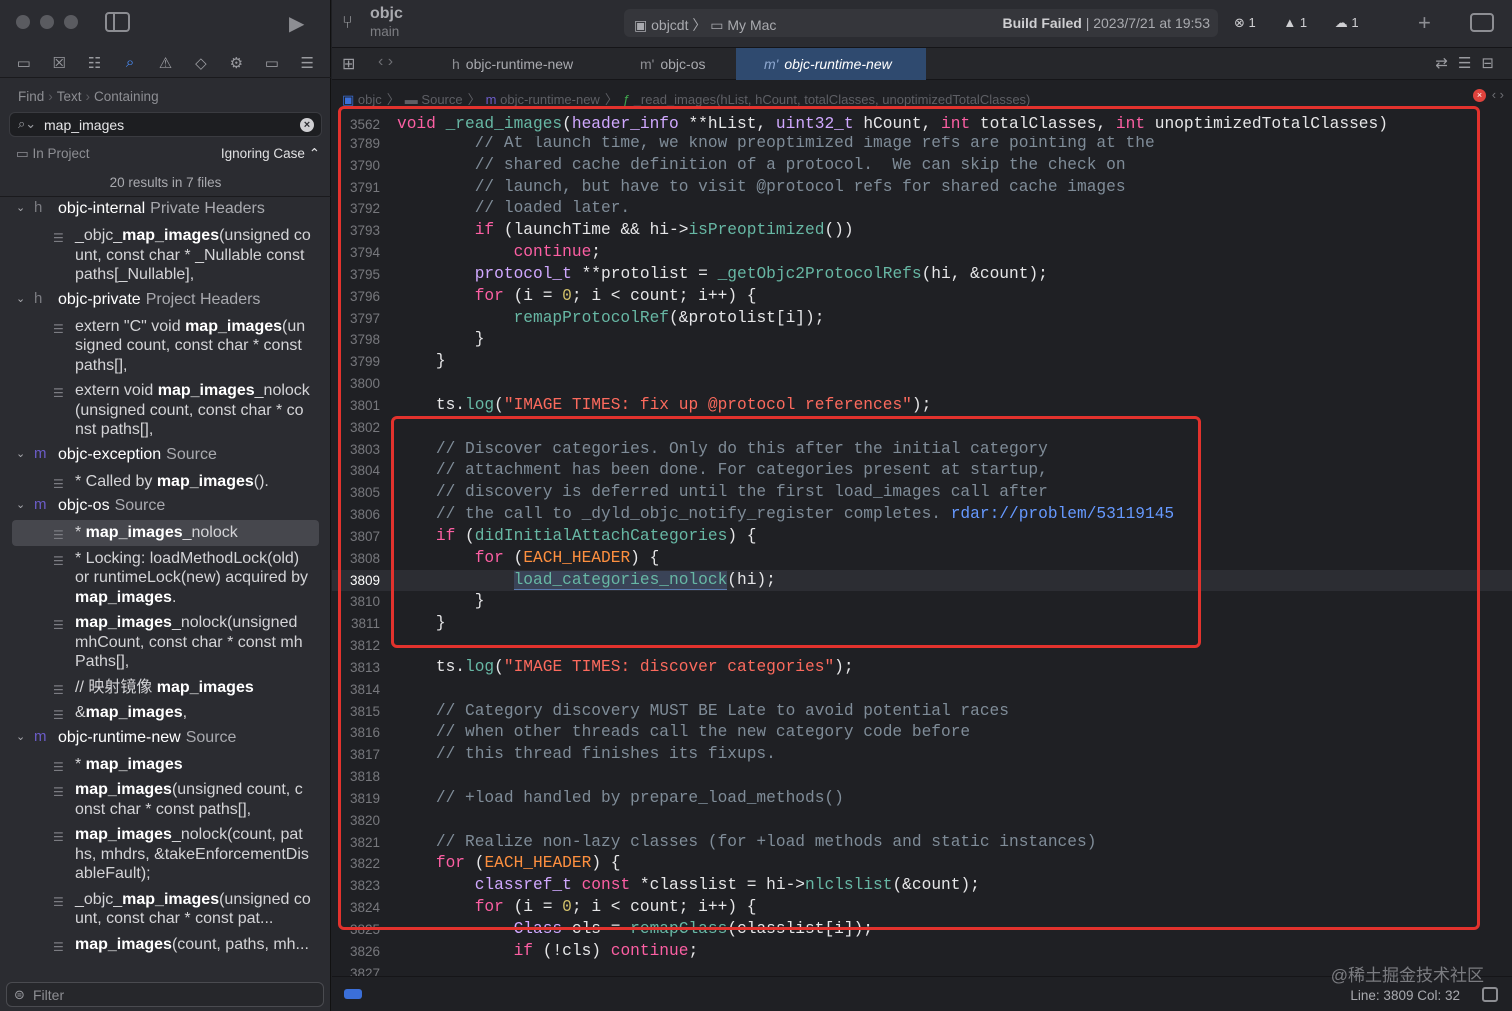 The height and width of the screenshot is (1011, 1512). I want to click on filter-field: ⊜ Filter, so click(165, 994).